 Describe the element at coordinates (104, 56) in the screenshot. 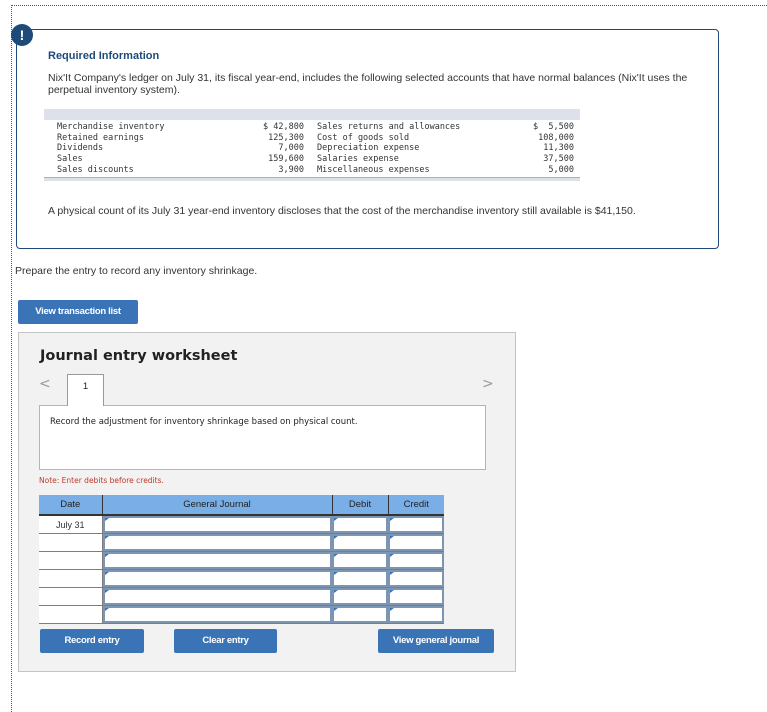

I see `info-title: Required Information` at that location.